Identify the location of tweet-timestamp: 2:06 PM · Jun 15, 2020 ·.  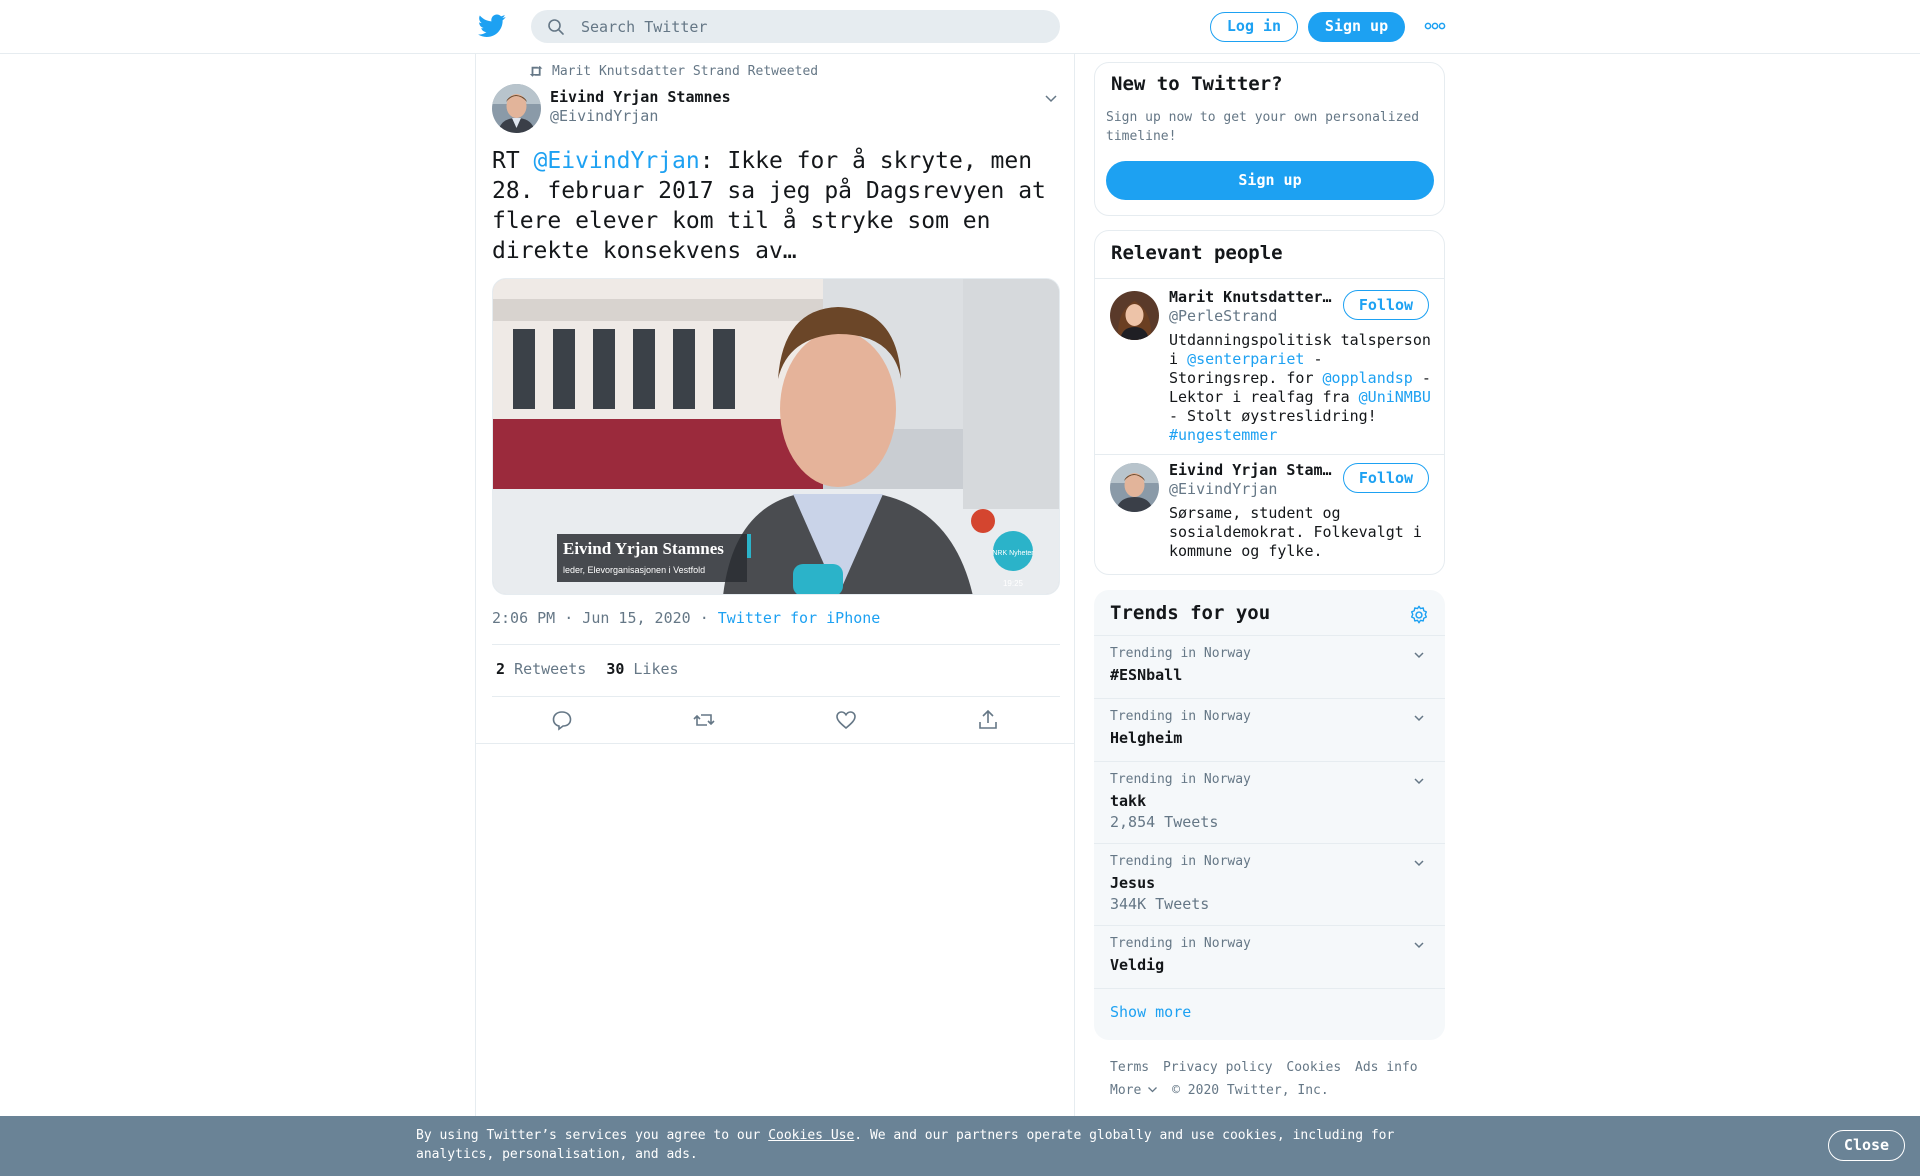
(605, 618).